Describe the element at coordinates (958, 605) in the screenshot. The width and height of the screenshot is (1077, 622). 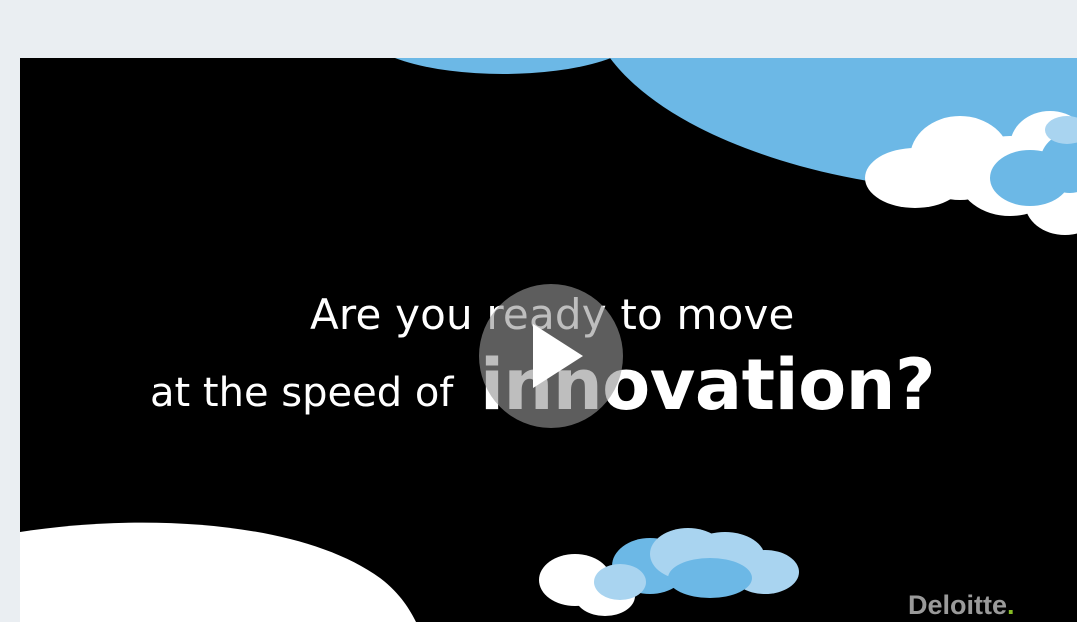
I see `logo-text: Deloitte` at that location.